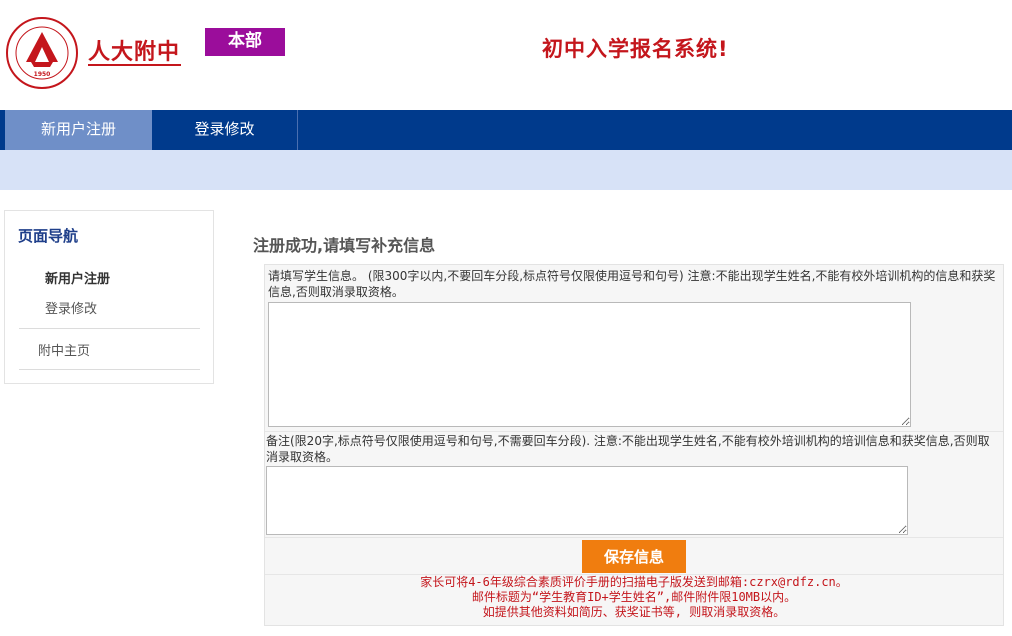 The width and height of the screenshot is (1012, 636). I want to click on school-name: 人大附中, so click(134, 50).